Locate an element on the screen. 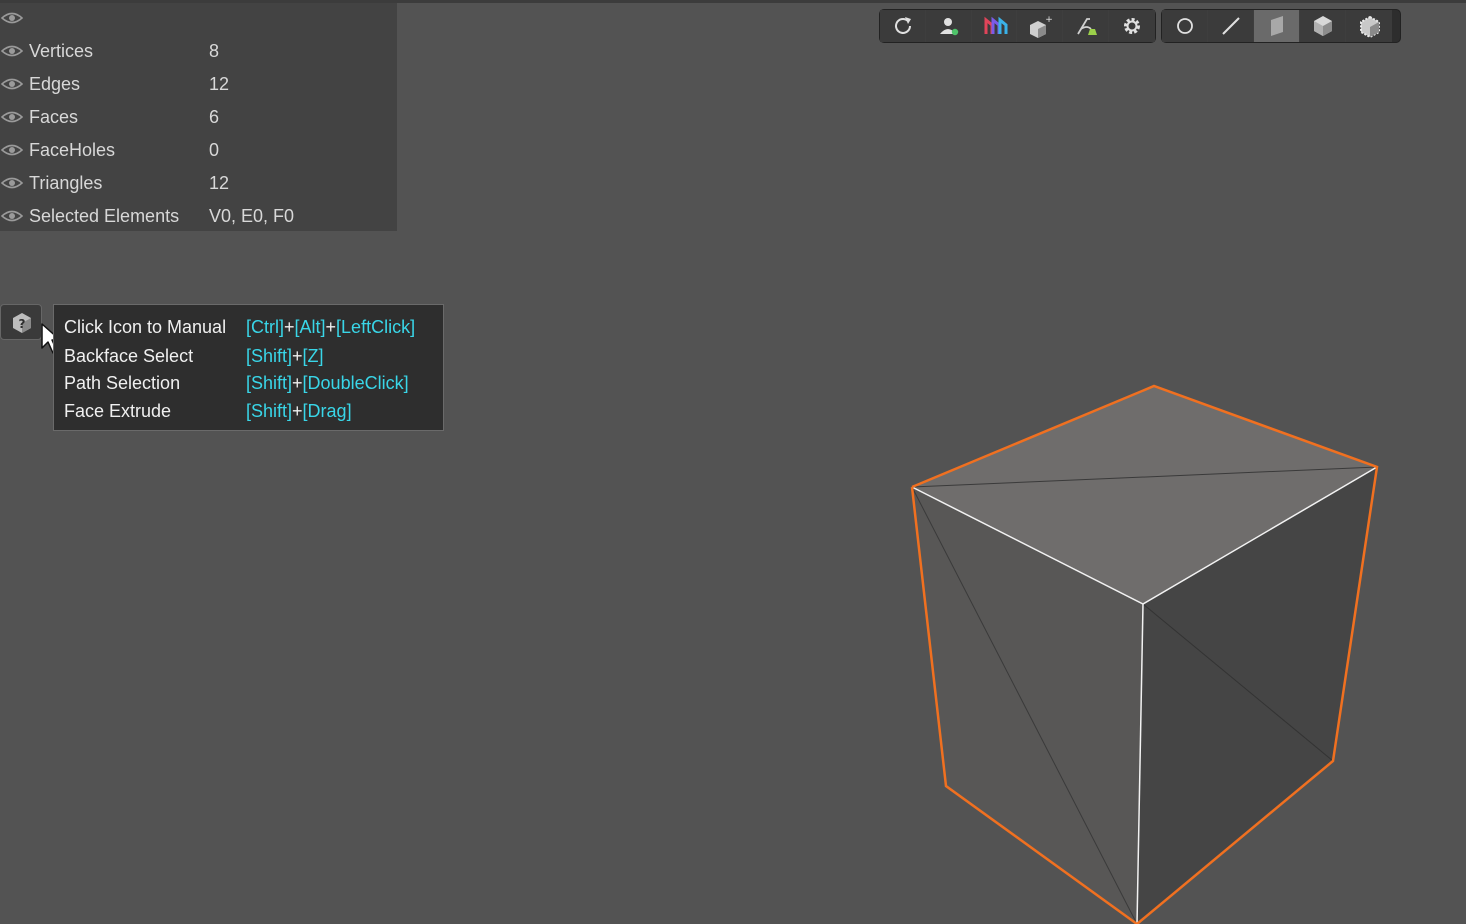 The width and height of the screenshot is (1466, 924). logo-button is located at coordinates (994, 26).